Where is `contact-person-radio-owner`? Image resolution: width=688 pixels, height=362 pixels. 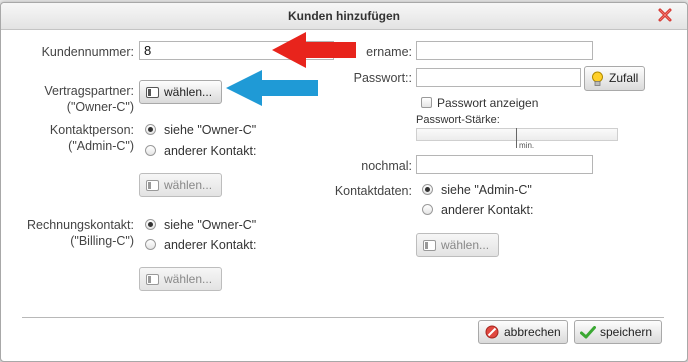 contact-person-radio-owner is located at coordinates (150, 129).